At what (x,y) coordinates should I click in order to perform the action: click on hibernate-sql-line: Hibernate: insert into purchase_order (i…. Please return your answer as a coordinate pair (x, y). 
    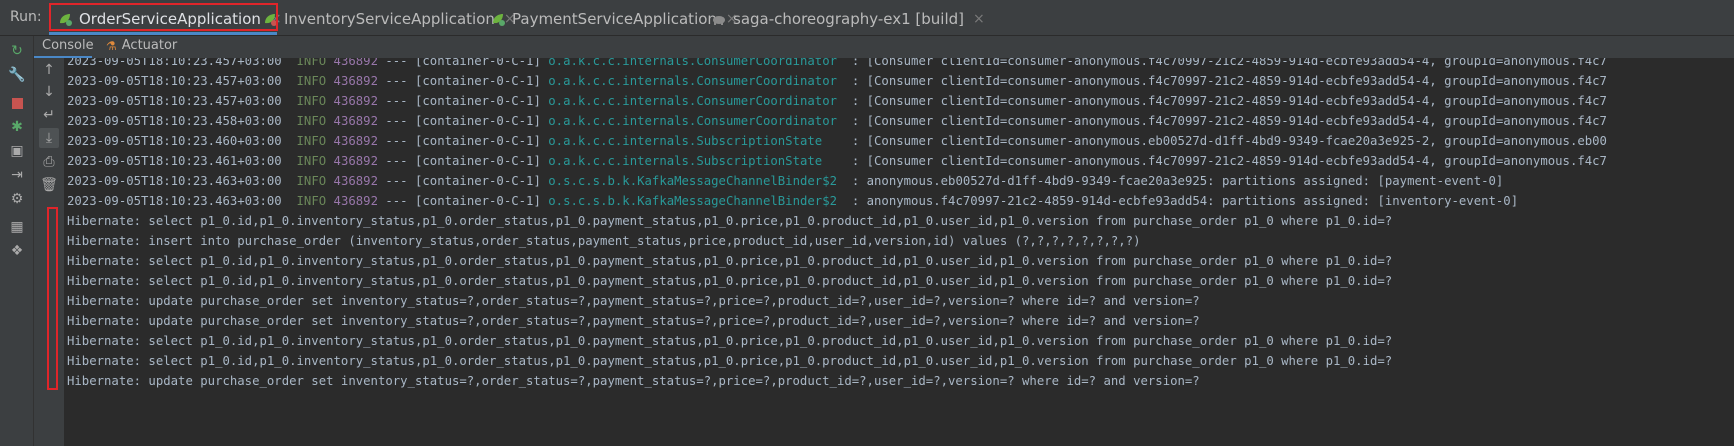
    Looking at the image, I should click on (604, 241).